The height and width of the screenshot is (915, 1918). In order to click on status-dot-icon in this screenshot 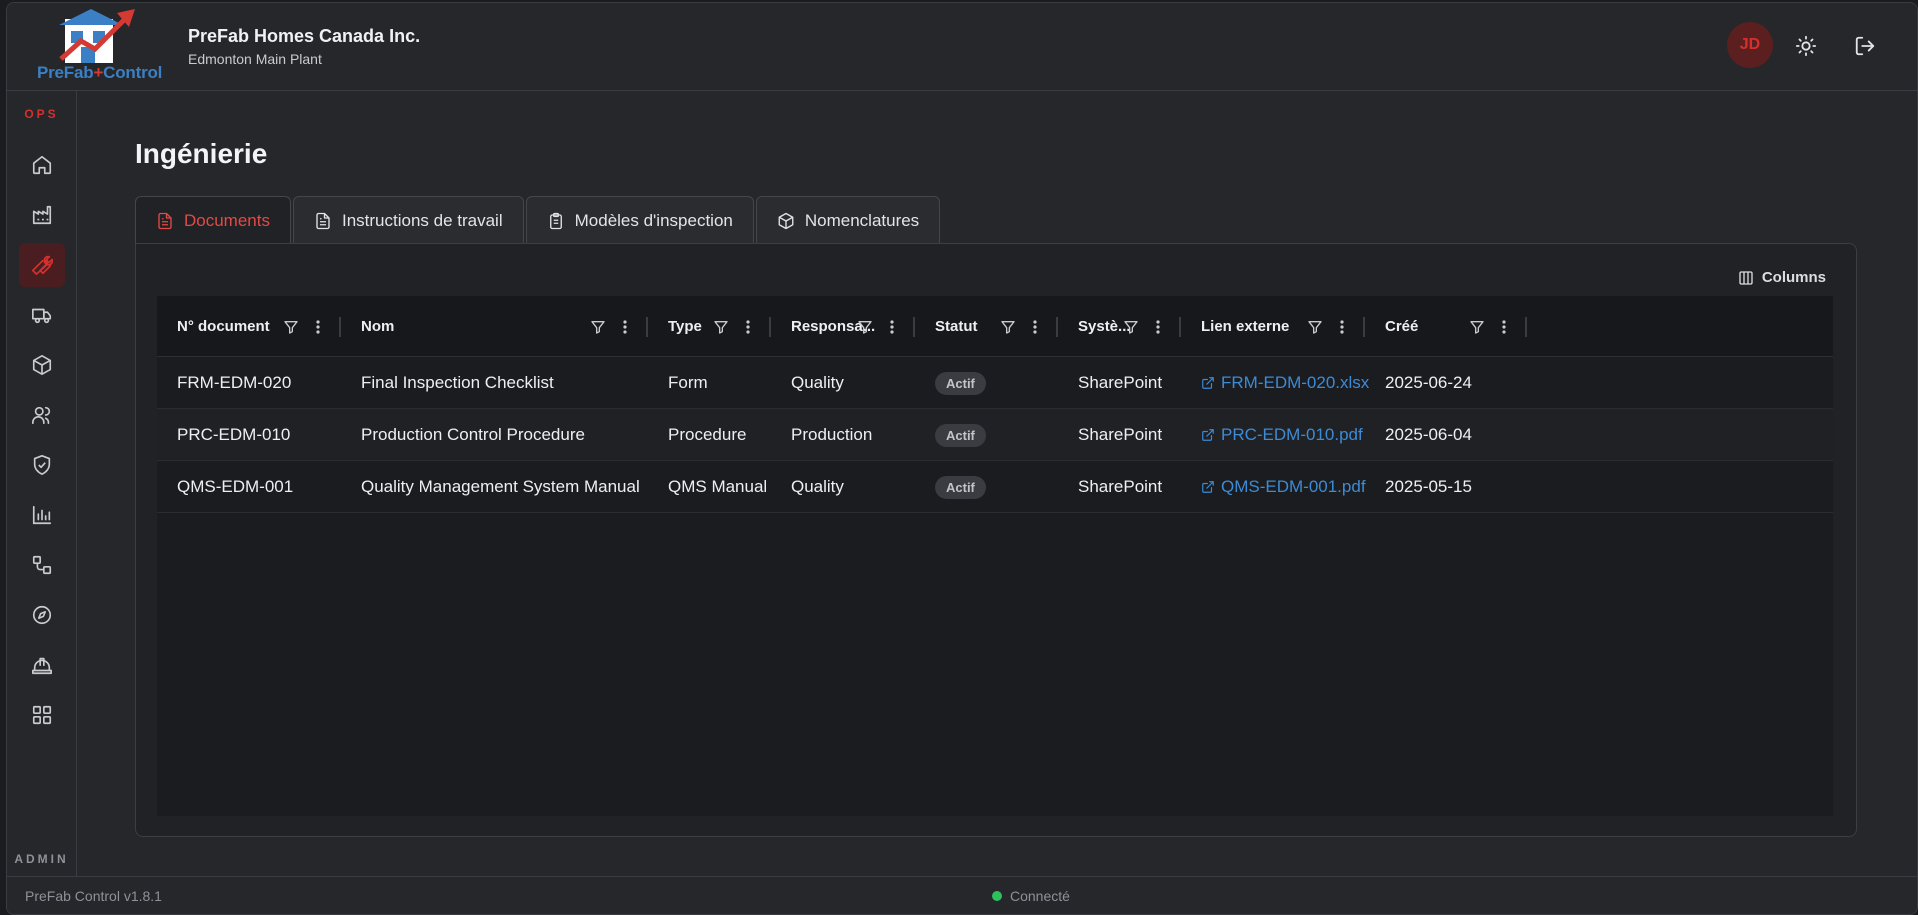, I will do `click(997, 896)`.